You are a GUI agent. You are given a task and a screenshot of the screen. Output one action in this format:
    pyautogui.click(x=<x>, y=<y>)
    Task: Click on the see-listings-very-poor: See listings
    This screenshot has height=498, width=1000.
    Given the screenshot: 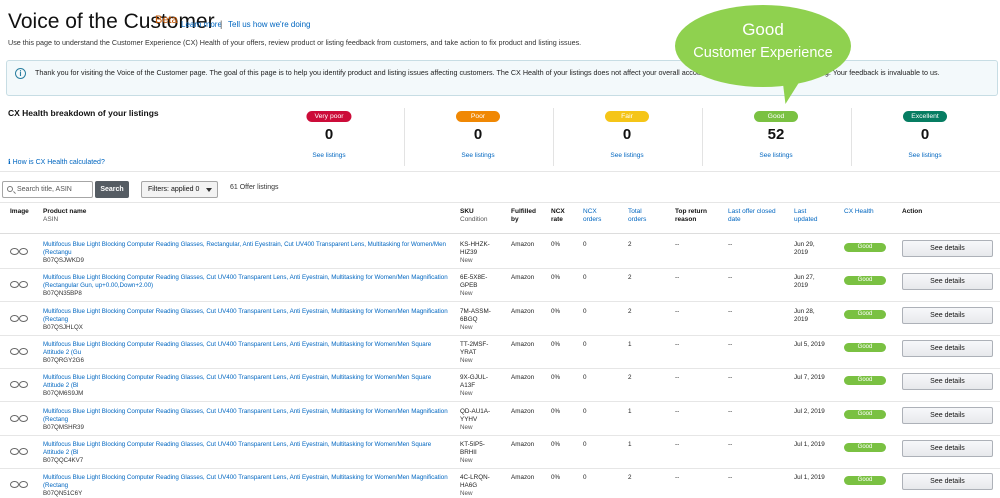 What is the action you would take?
    pyautogui.click(x=329, y=155)
    